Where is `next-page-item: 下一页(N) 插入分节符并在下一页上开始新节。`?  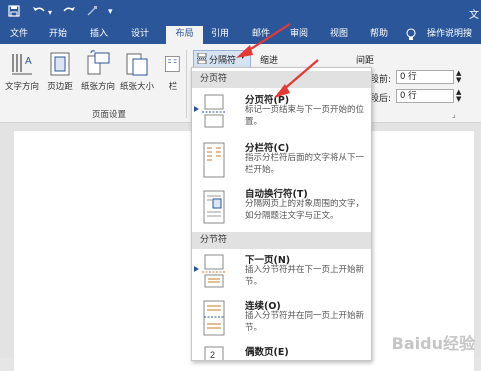 next-page-item: 下一页(N) 插入分节符并在下一页上开始新节。 is located at coordinates (281, 274).